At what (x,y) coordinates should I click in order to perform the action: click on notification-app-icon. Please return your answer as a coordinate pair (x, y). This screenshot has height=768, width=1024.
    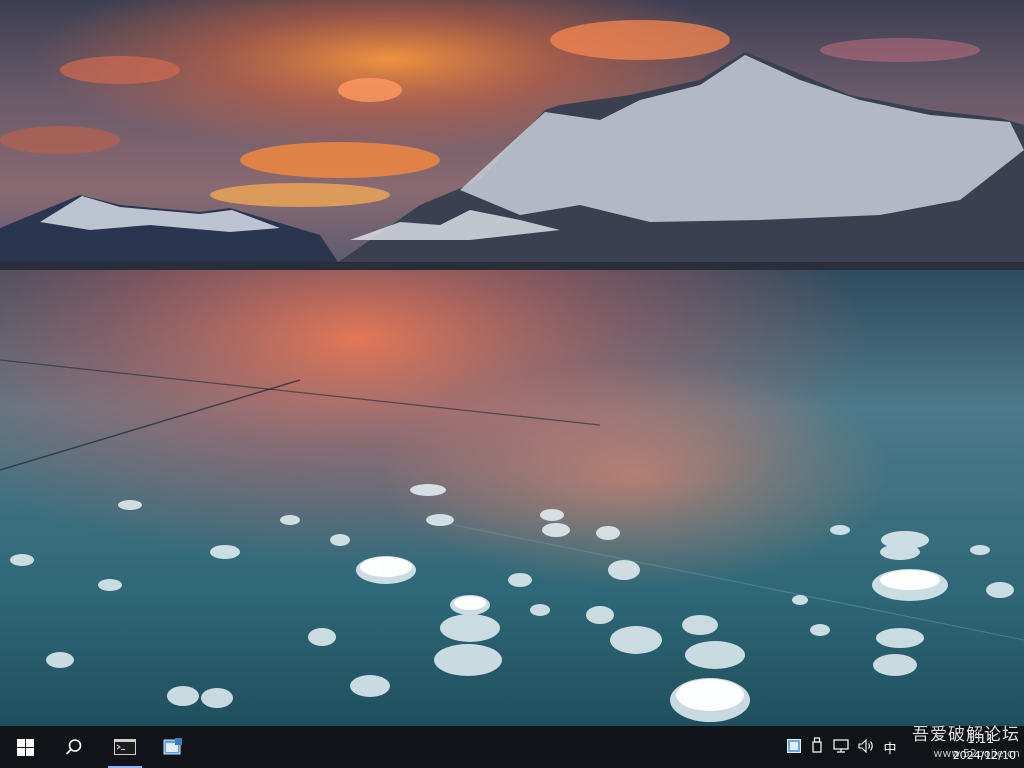
    Looking at the image, I should click on (794, 747).